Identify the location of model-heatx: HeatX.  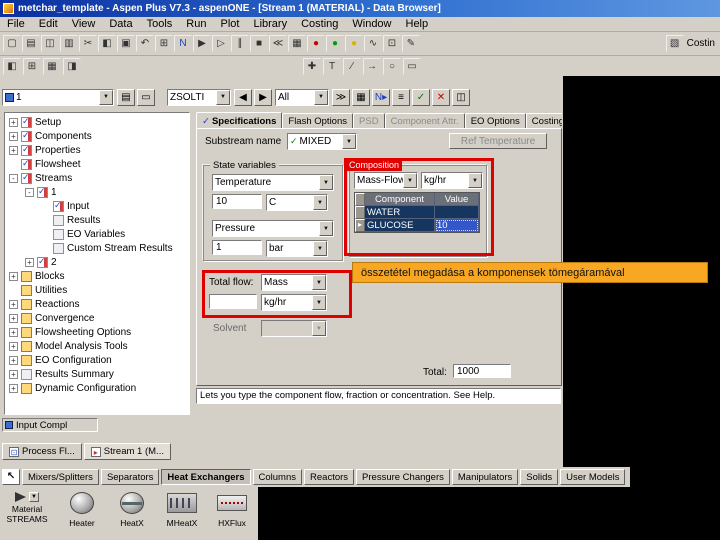
(132, 509).